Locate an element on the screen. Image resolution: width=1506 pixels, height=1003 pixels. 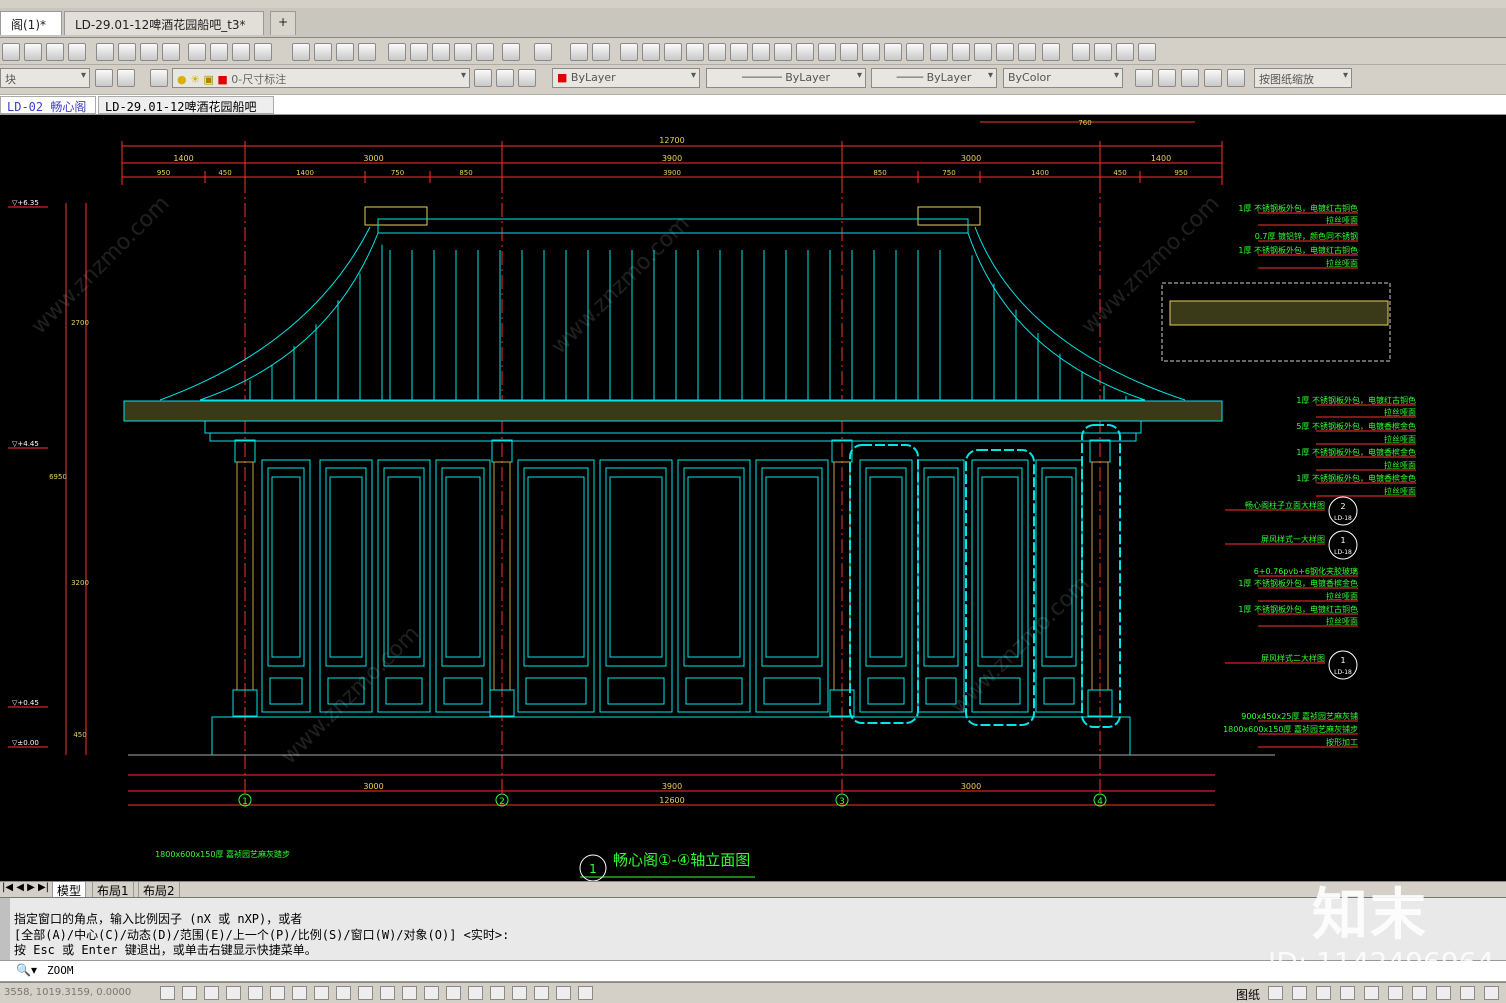
plotstyle-combo: ByColor ▾ is located at coordinates (1063, 78).